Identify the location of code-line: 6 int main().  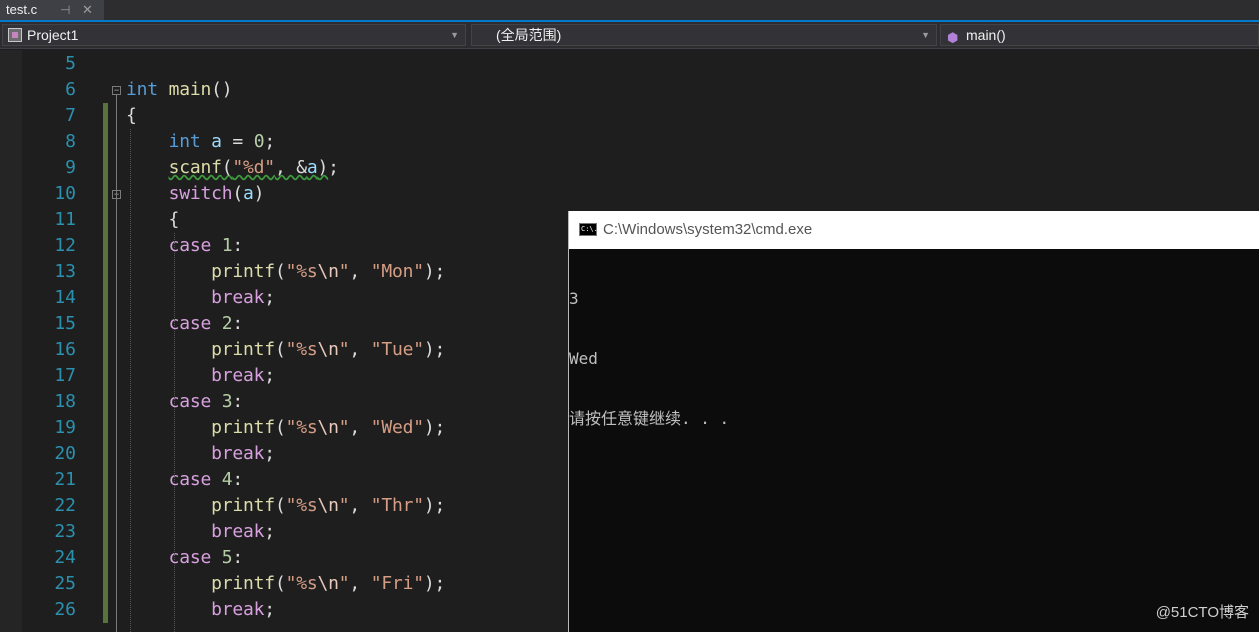
(350, 90).